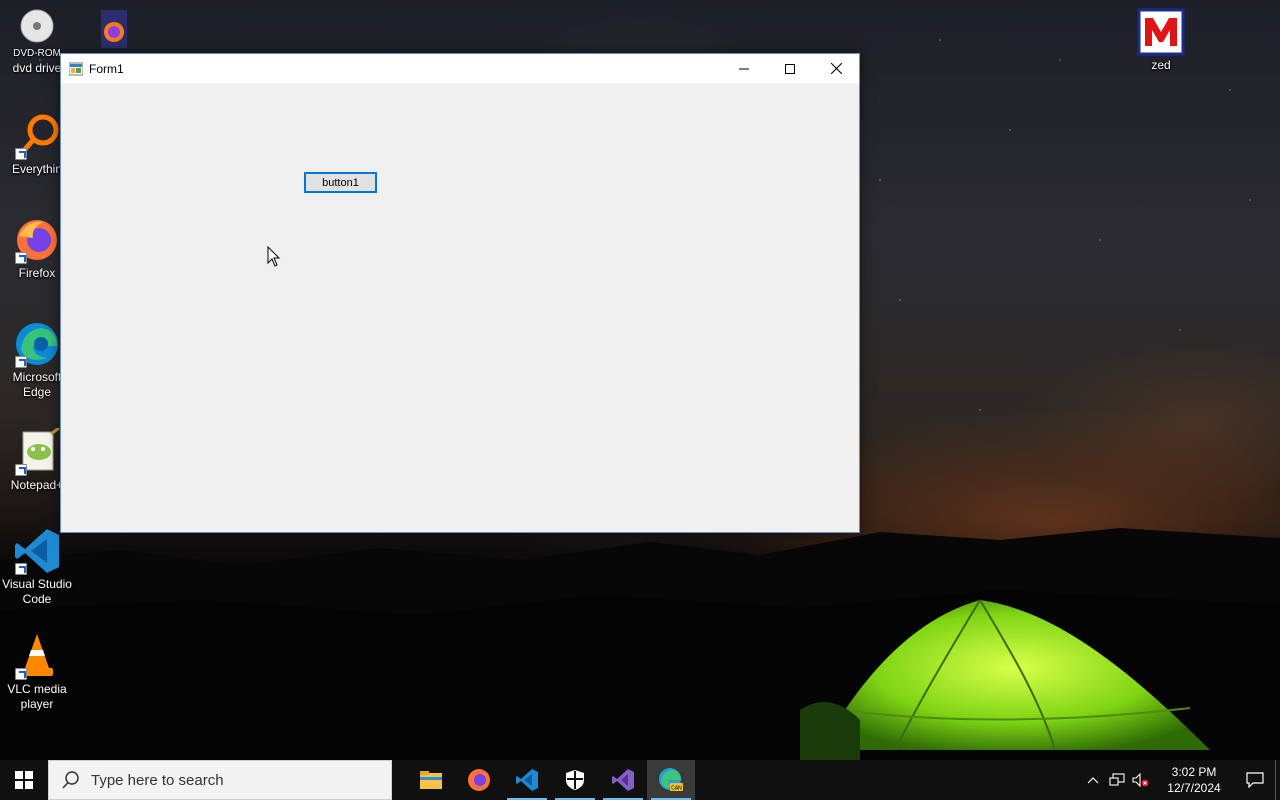 Image resolution: width=1280 pixels, height=800 pixels. I want to click on search-icon, so click(70, 780).